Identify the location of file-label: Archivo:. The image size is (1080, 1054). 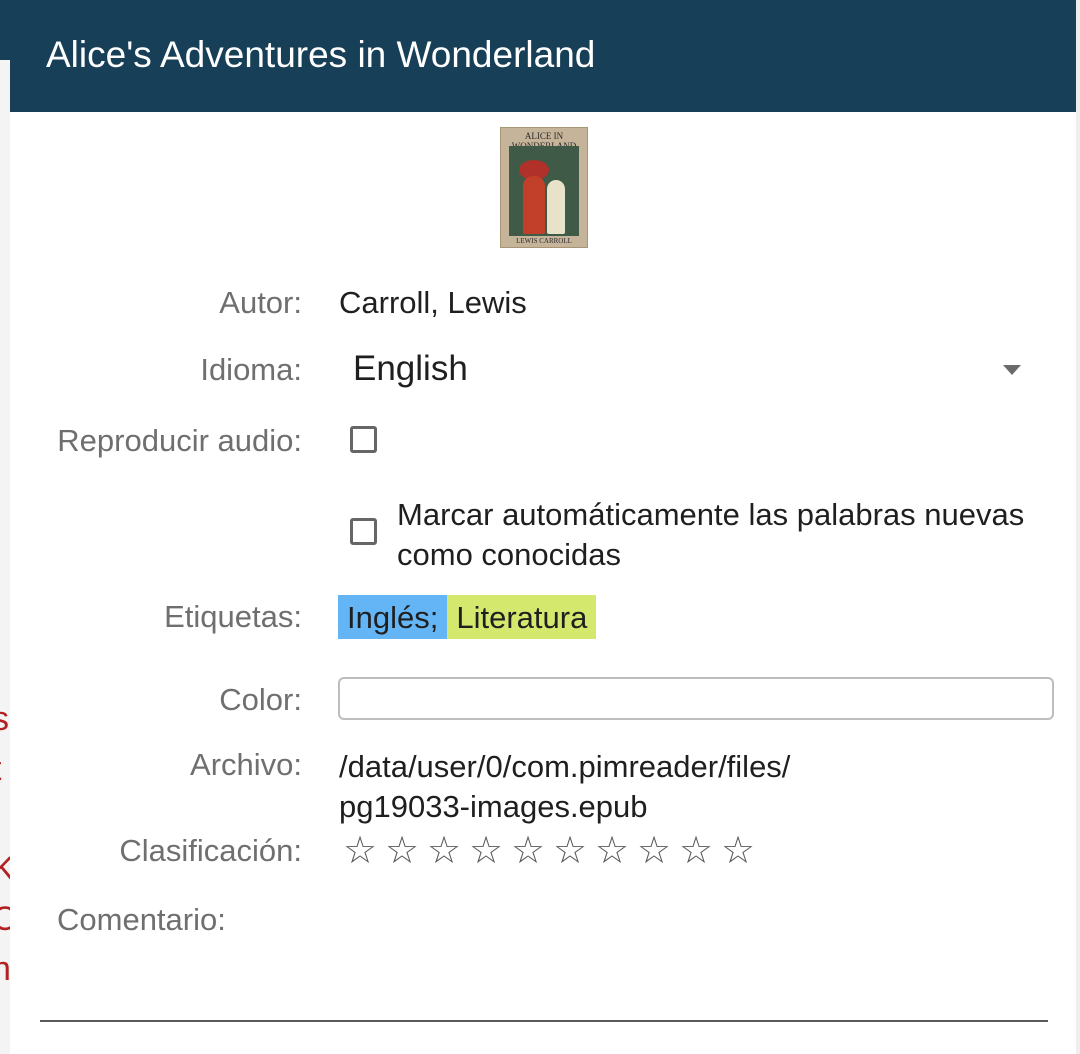
(246, 764).